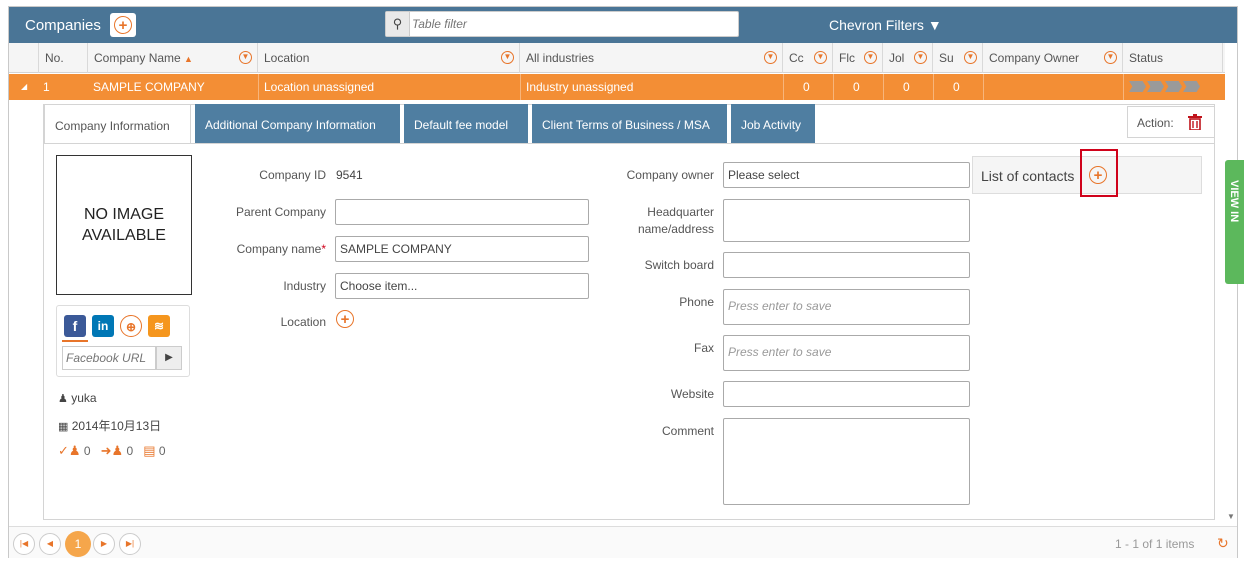 This screenshot has width=1244, height=564. What do you see at coordinates (696, 302) in the screenshot?
I see `phone-label: Phone` at bounding box center [696, 302].